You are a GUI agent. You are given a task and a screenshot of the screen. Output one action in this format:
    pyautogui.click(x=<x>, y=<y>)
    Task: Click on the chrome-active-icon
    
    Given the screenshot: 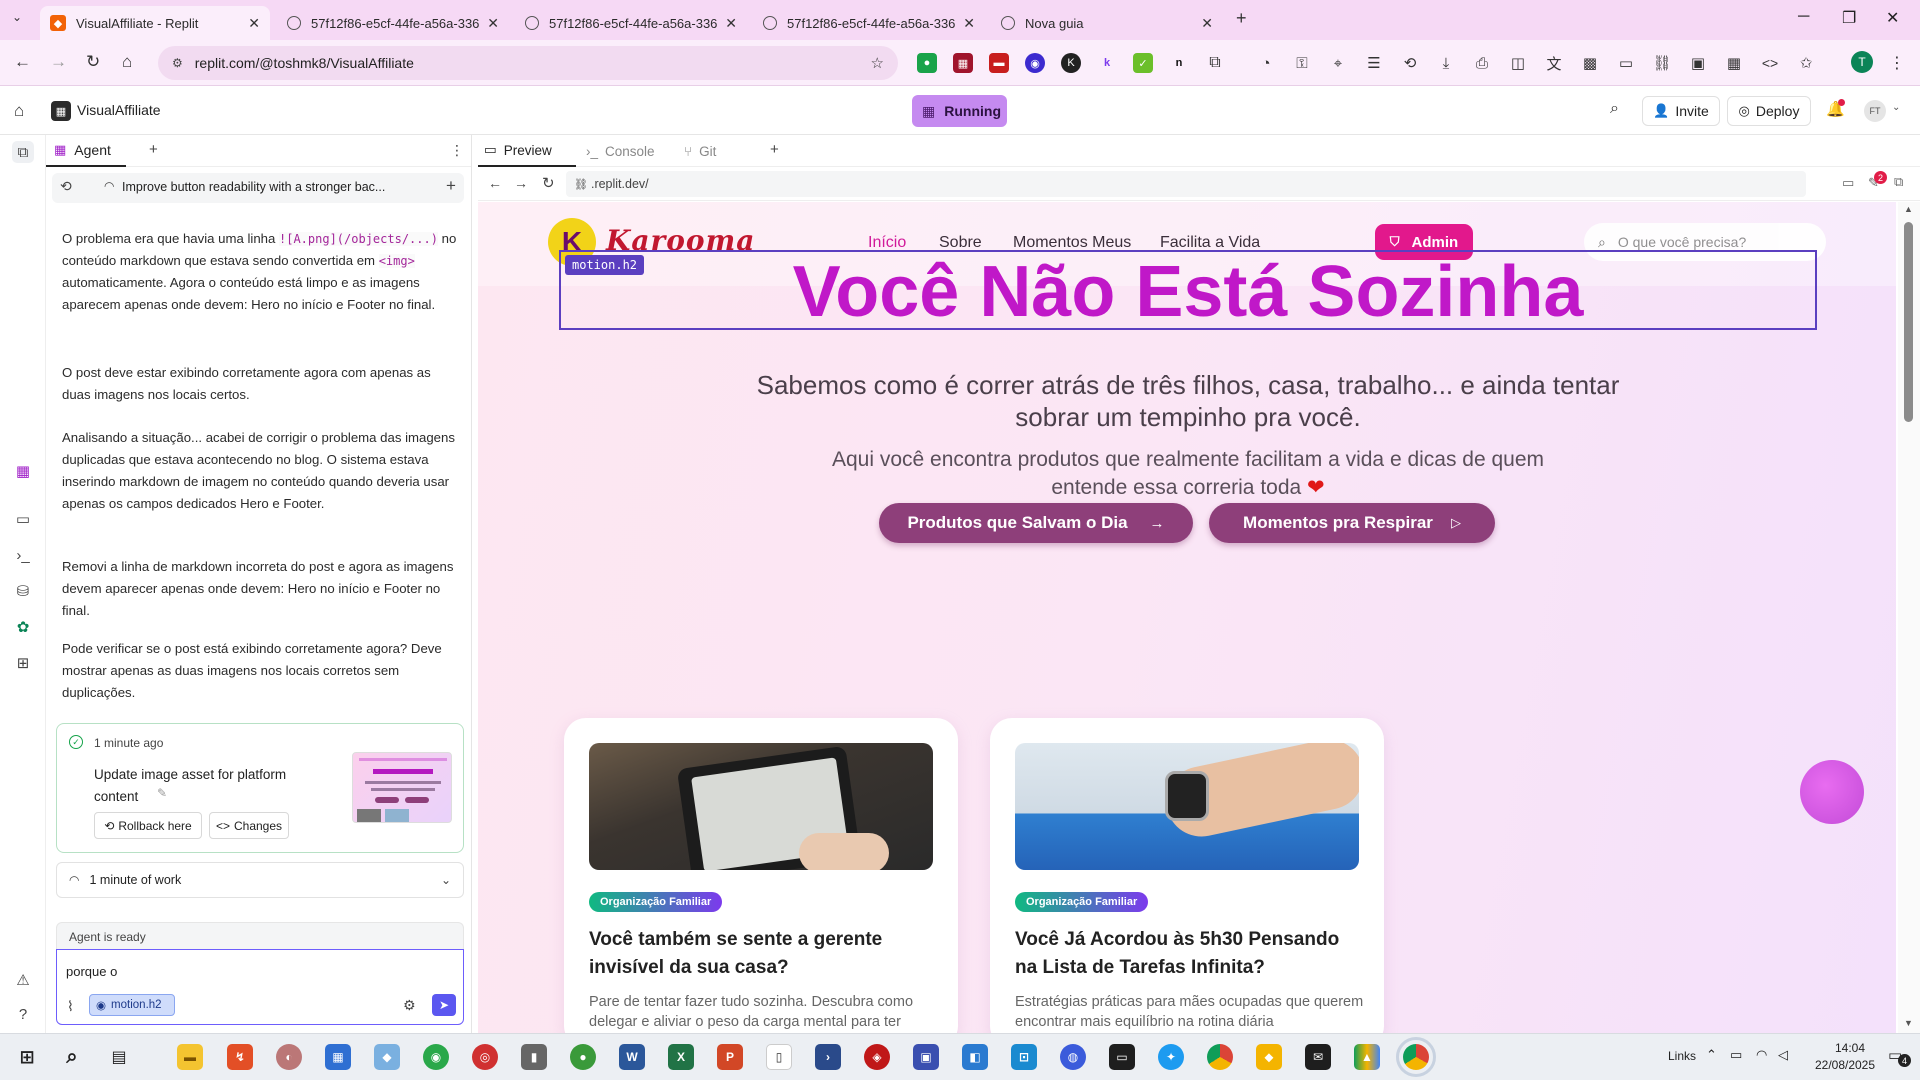 What is the action you would take?
    pyautogui.click(x=1416, y=1057)
    